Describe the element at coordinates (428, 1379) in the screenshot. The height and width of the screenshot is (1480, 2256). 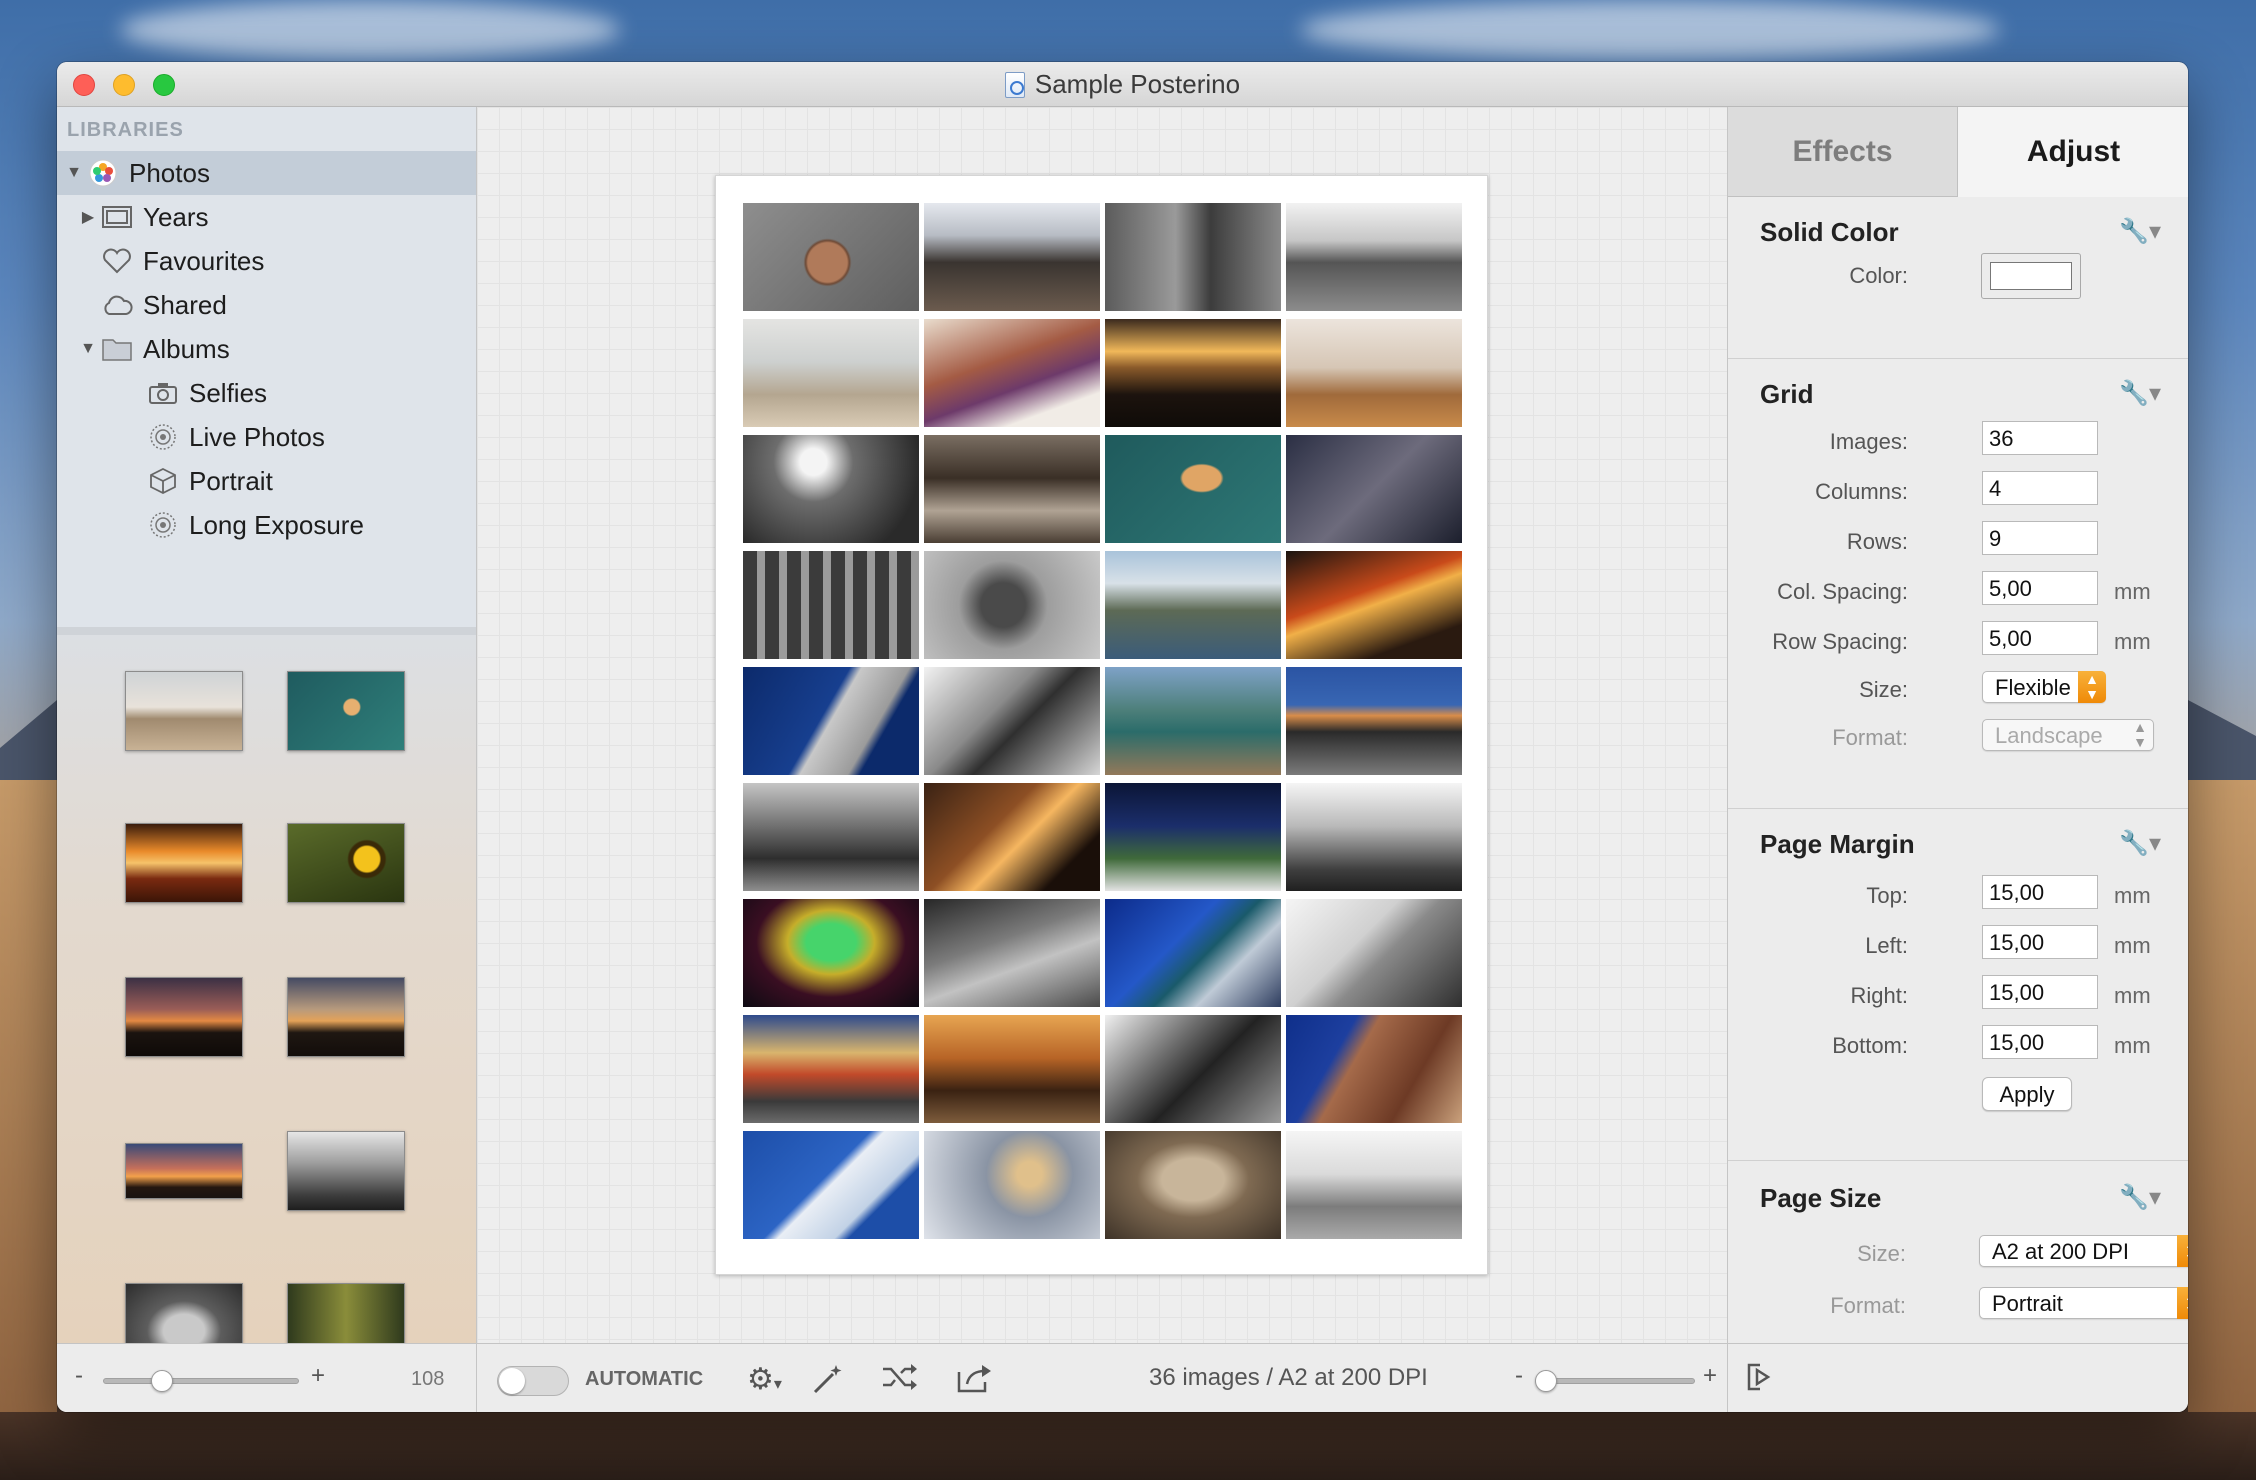
I see `photo-count: 108` at that location.